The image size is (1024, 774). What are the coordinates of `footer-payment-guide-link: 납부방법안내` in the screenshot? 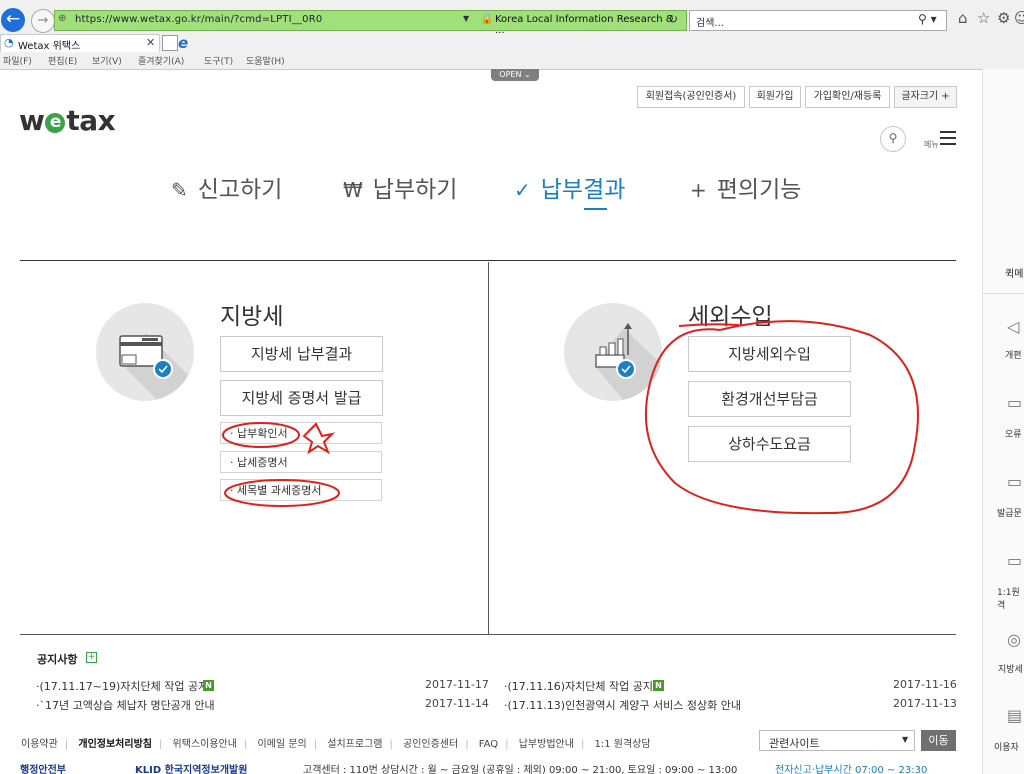 It's located at (546, 744).